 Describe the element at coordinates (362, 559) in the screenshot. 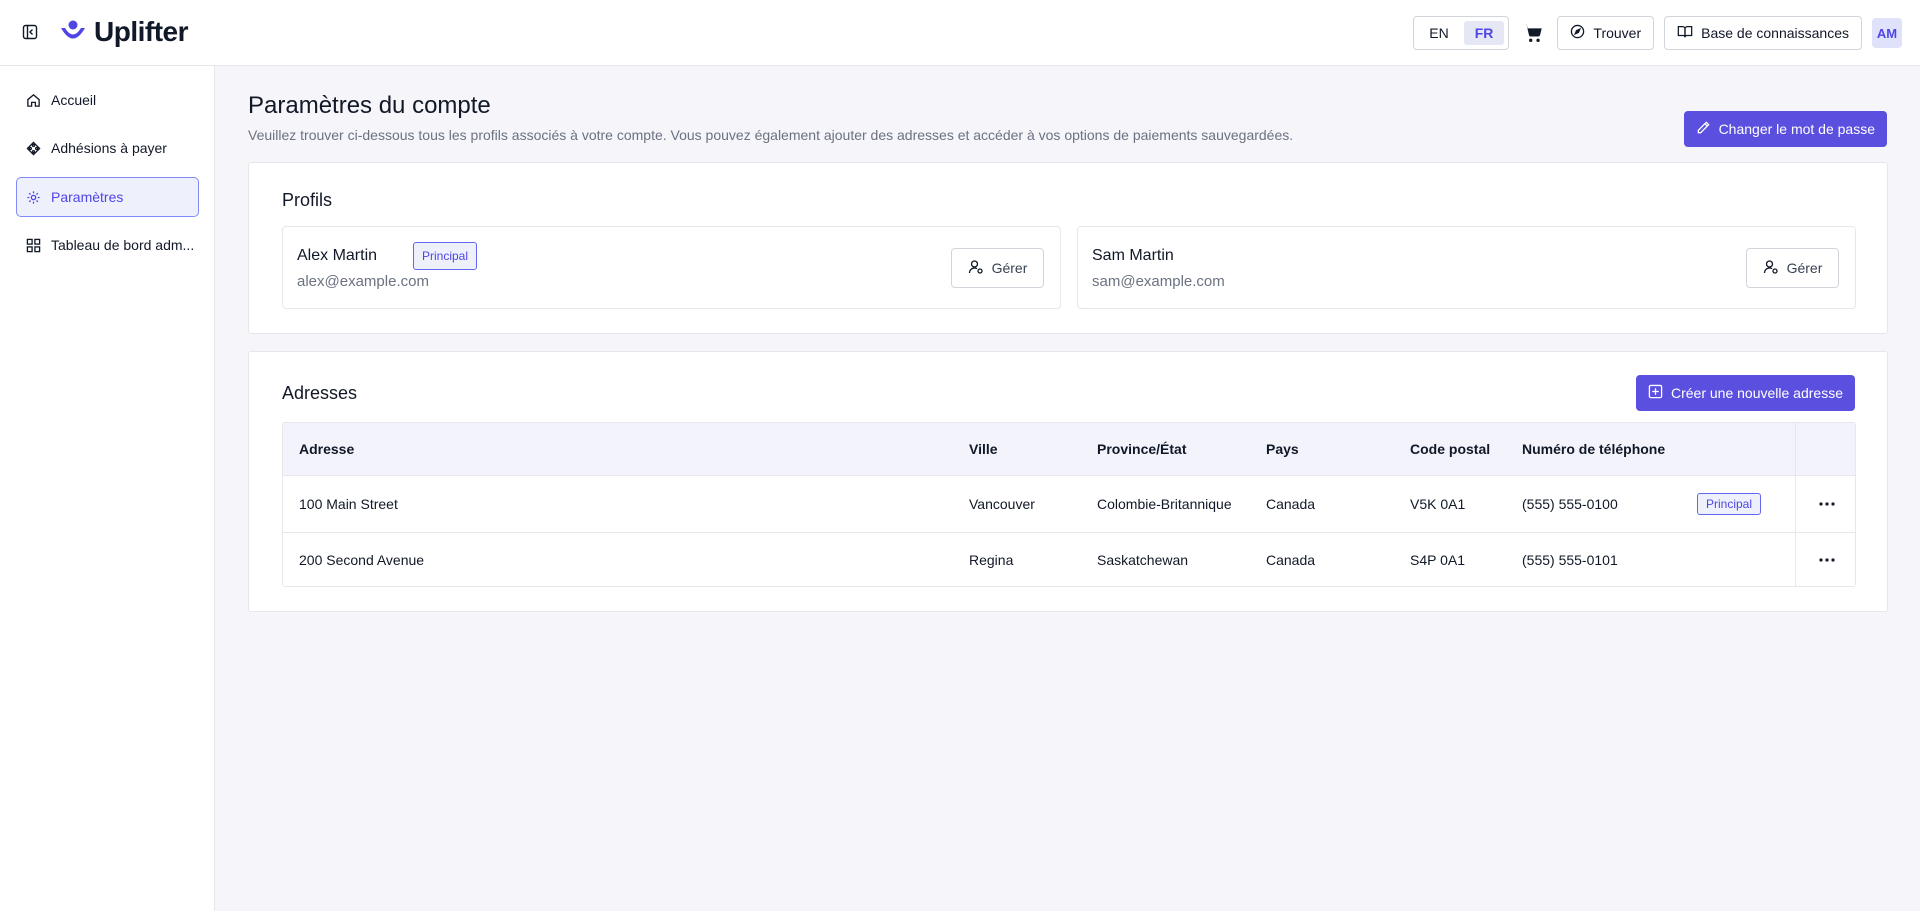

I see `cell-address: 200 Second Avenue` at that location.